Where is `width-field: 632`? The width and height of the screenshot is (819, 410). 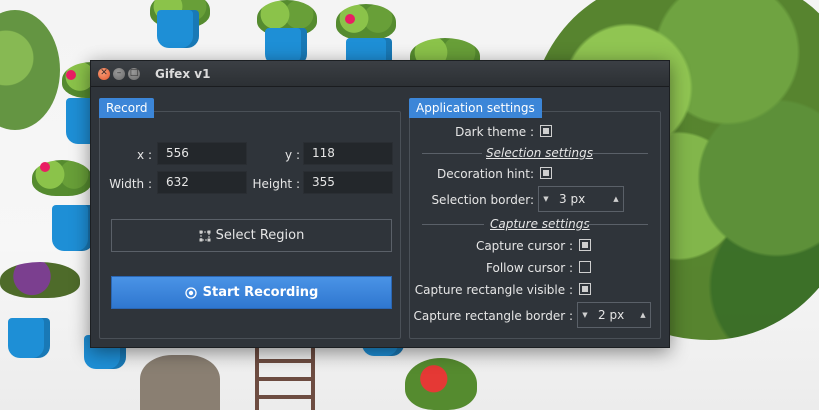 width-field: 632 is located at coordinates (202, 182).